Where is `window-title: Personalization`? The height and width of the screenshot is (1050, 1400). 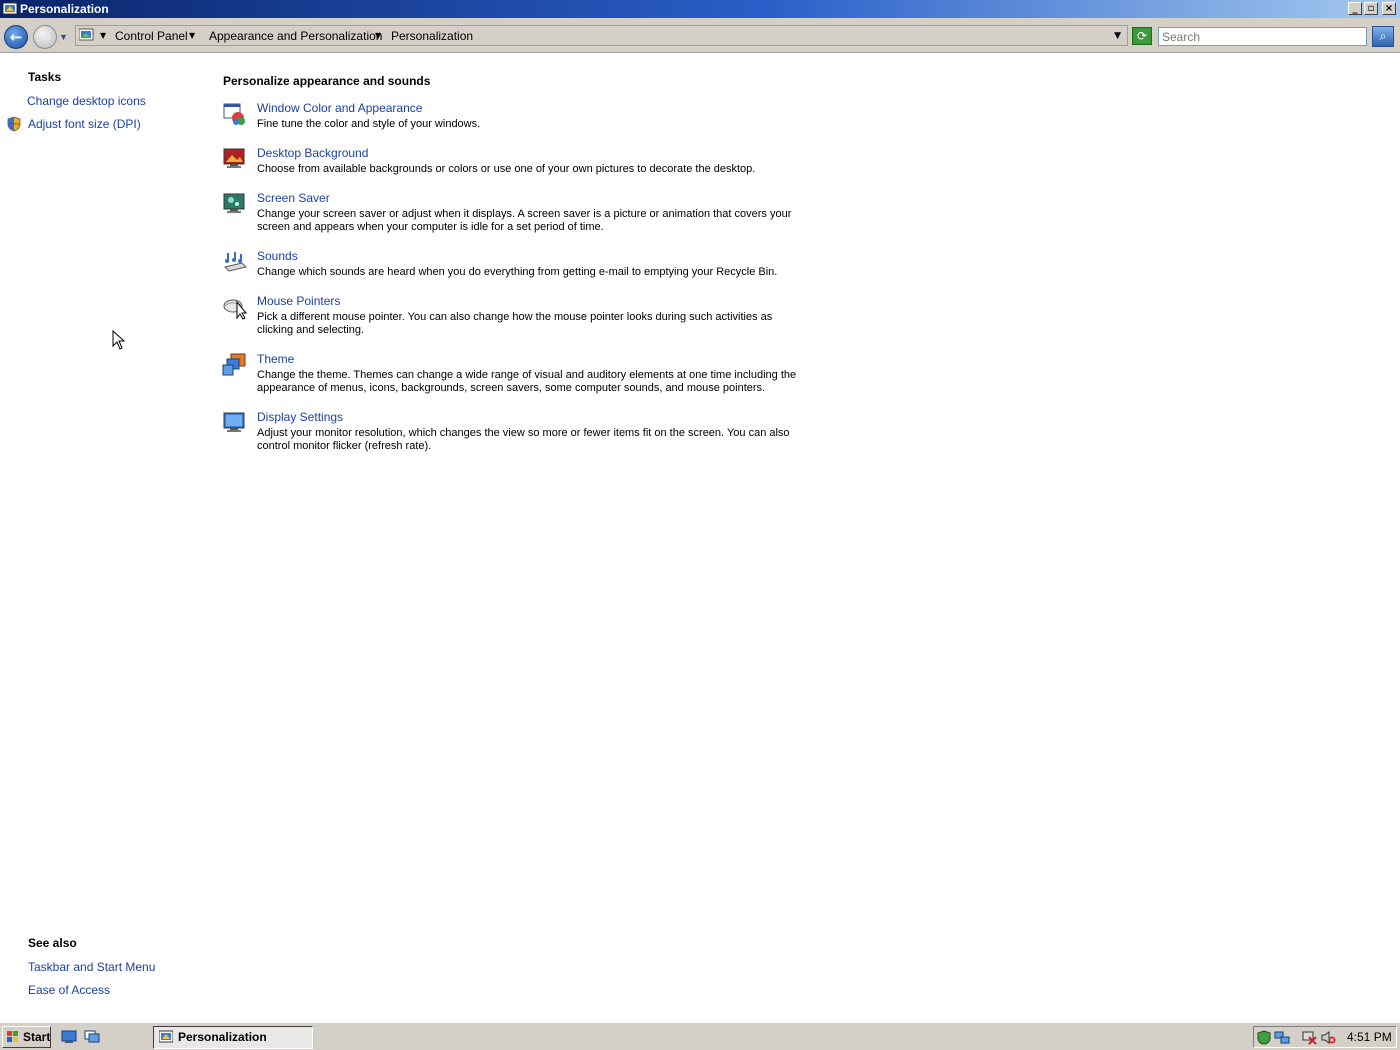 window-title: Personalization is located at coordinates (64, 9).